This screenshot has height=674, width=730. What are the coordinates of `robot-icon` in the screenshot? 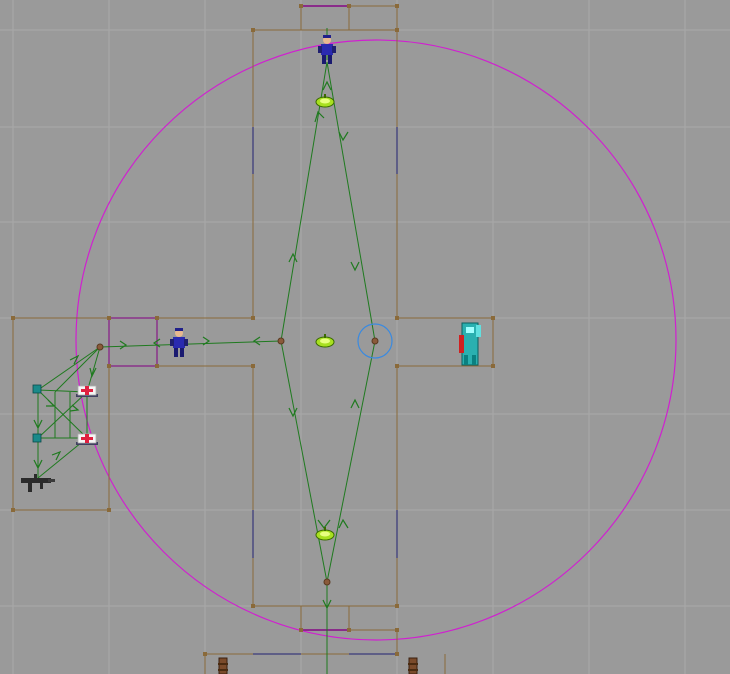 It's located at (470, 344).